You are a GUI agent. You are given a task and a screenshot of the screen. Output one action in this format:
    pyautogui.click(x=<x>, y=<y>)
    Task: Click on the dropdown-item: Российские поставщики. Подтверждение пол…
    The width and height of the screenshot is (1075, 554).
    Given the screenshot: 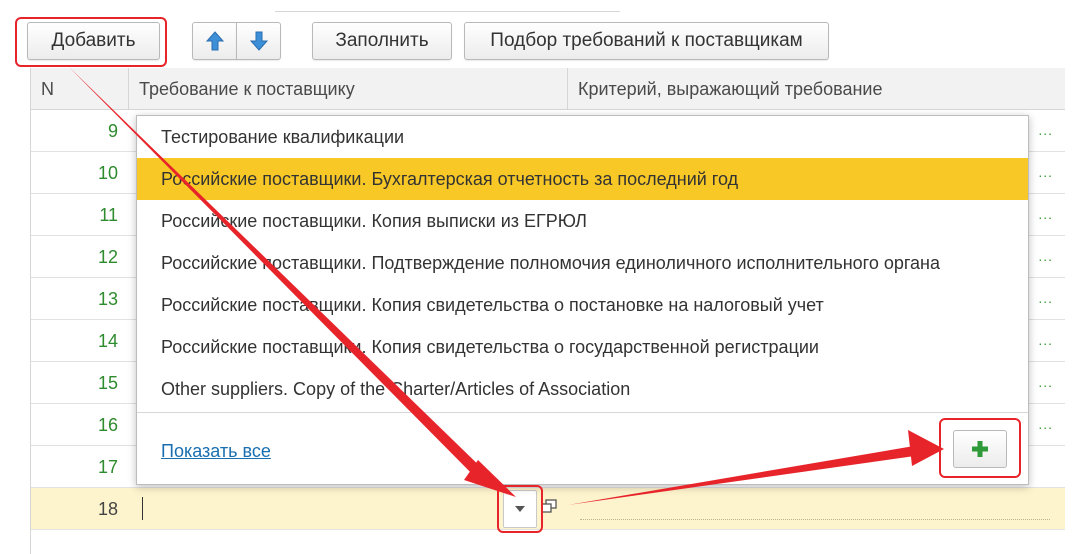 What is the action you would take?
    pyautogui.click(x=582, y=263)
    